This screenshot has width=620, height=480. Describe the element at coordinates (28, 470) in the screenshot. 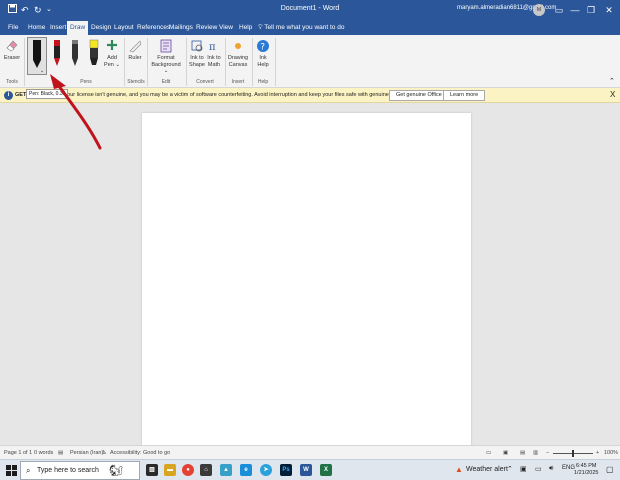

I see `search-icon: ⌕` at that location.